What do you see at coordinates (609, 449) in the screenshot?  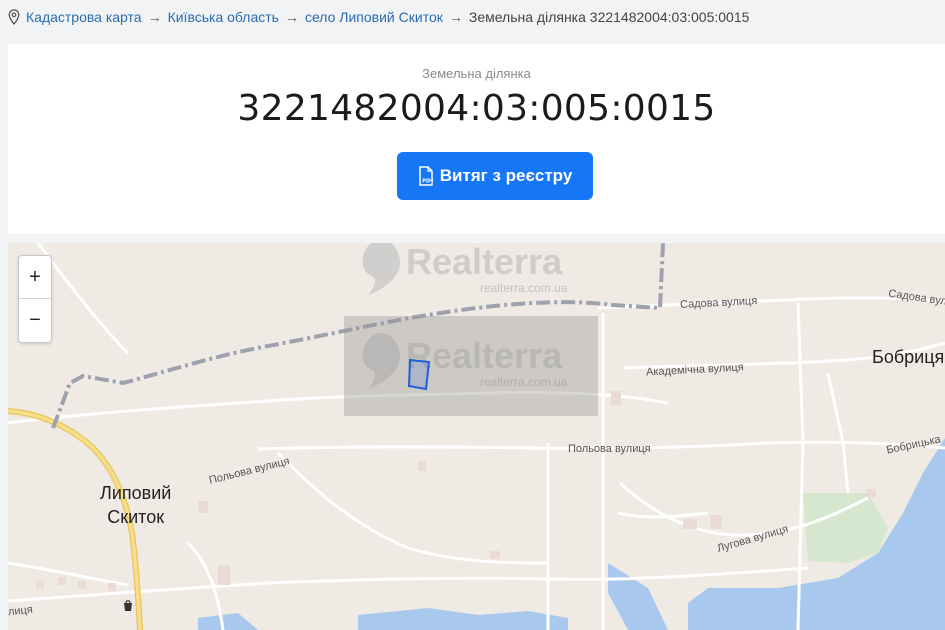 I see `street-label: Польова вулиця` at bounding box center [609, 449].